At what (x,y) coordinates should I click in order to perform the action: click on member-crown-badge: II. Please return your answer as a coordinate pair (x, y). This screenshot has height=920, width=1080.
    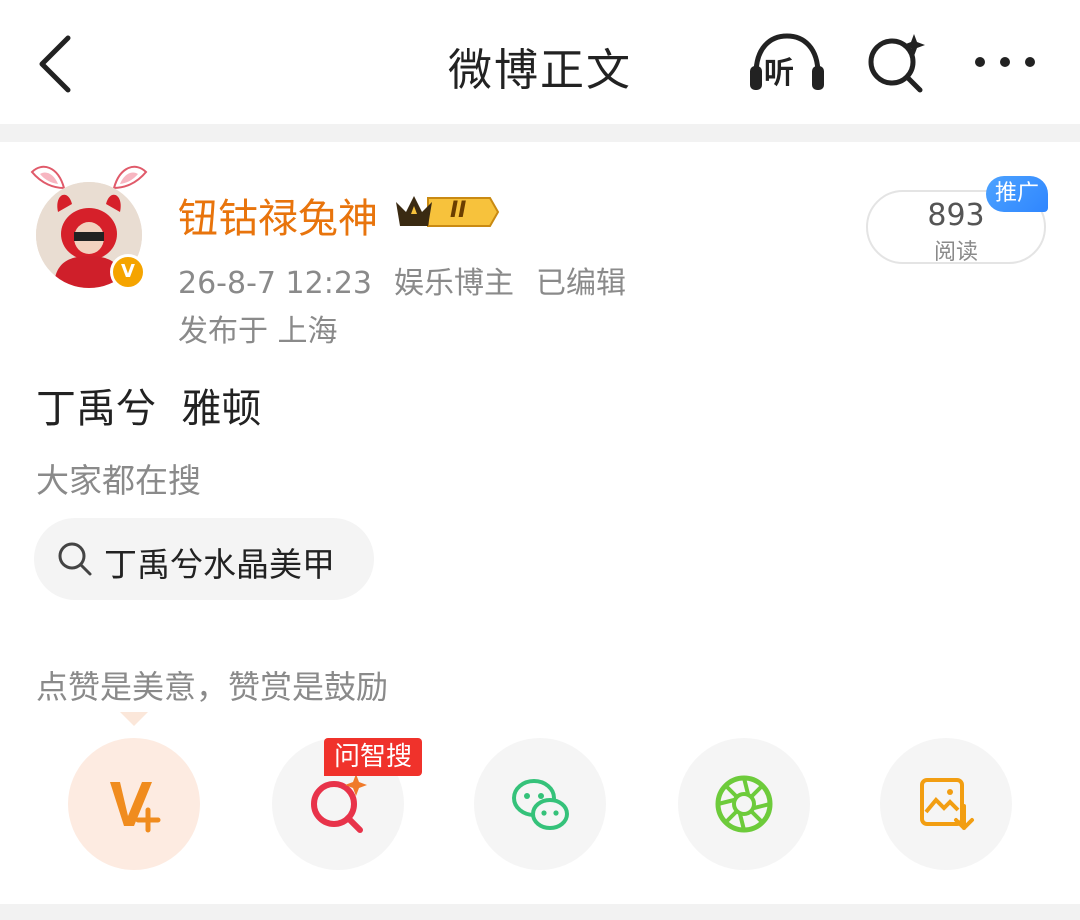
    Looking at the image, I should click on (446, 212).